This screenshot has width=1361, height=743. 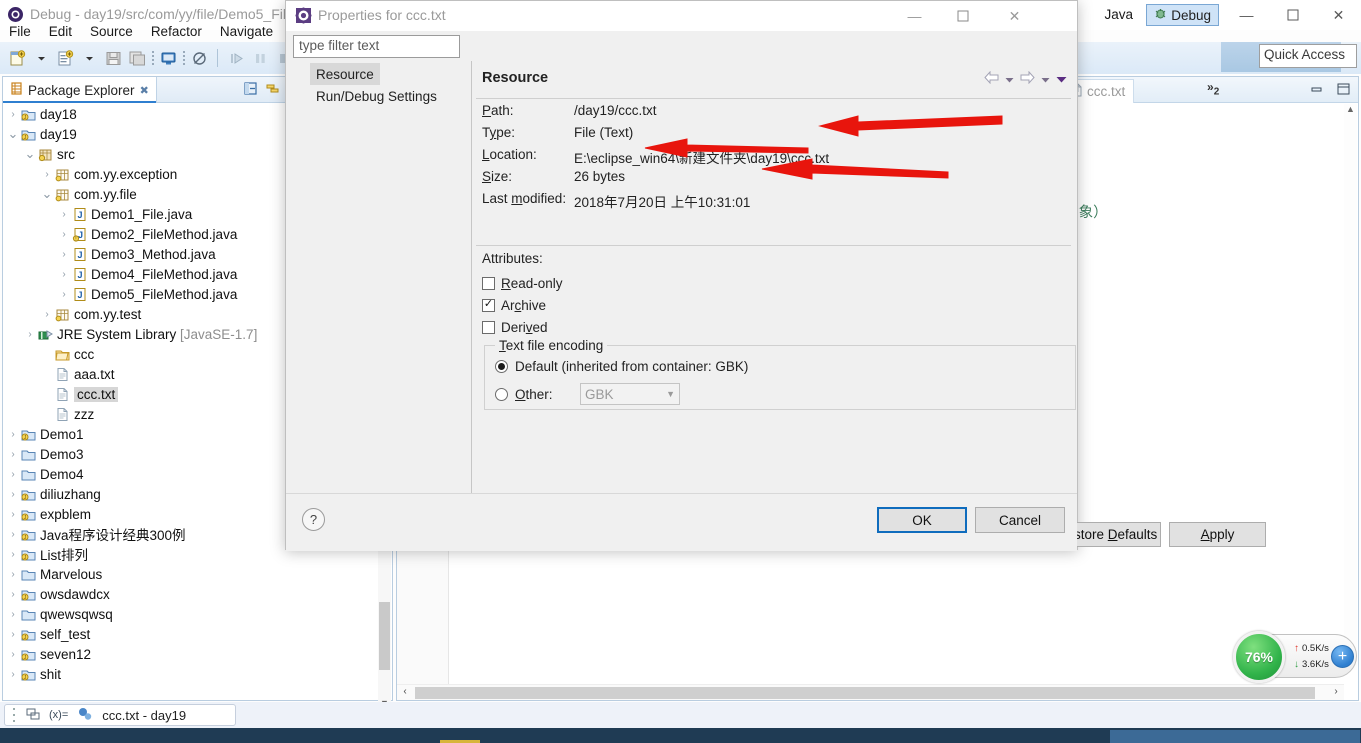 What do you see at coordinates (62, 434) in the screenshot?
I see `tree-item-label: Demo1` at bounding box center [62, 434].